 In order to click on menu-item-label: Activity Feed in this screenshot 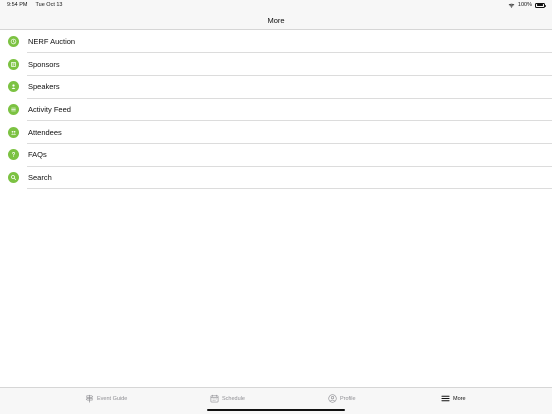, I will do `click(49, 109)`.